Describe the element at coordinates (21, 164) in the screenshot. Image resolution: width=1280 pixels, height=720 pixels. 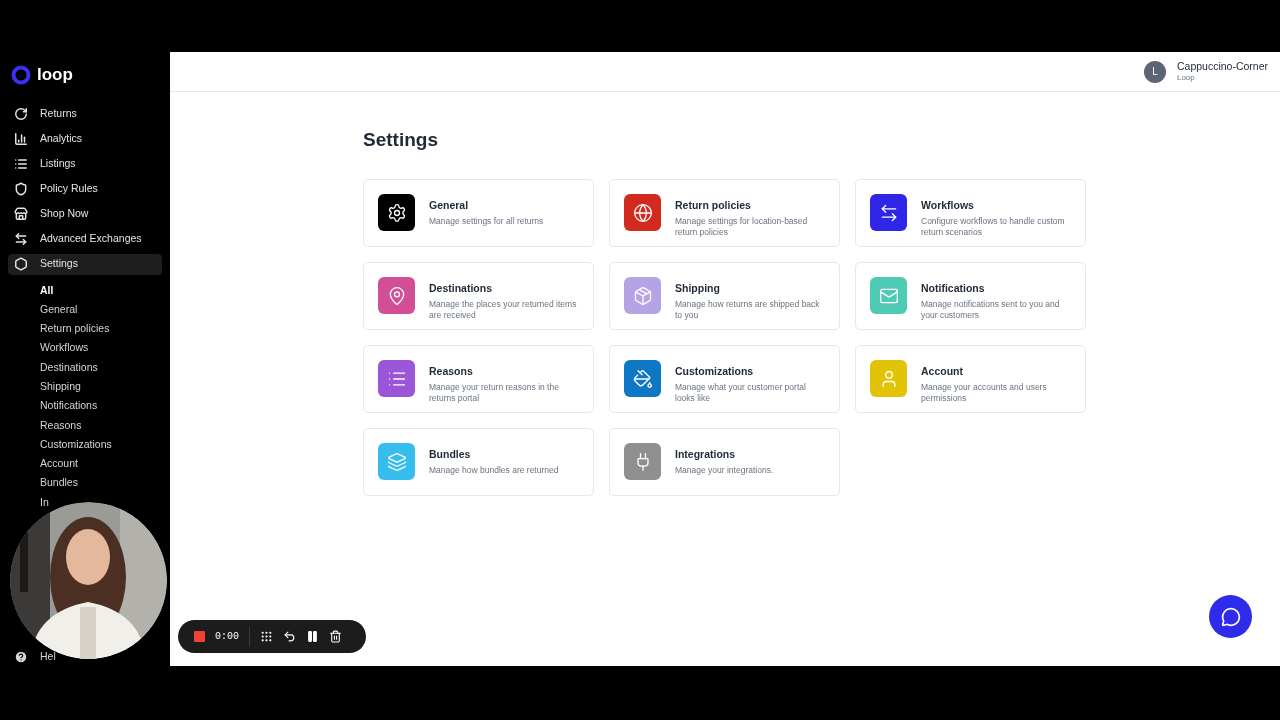
I see `list-icon` at that location.